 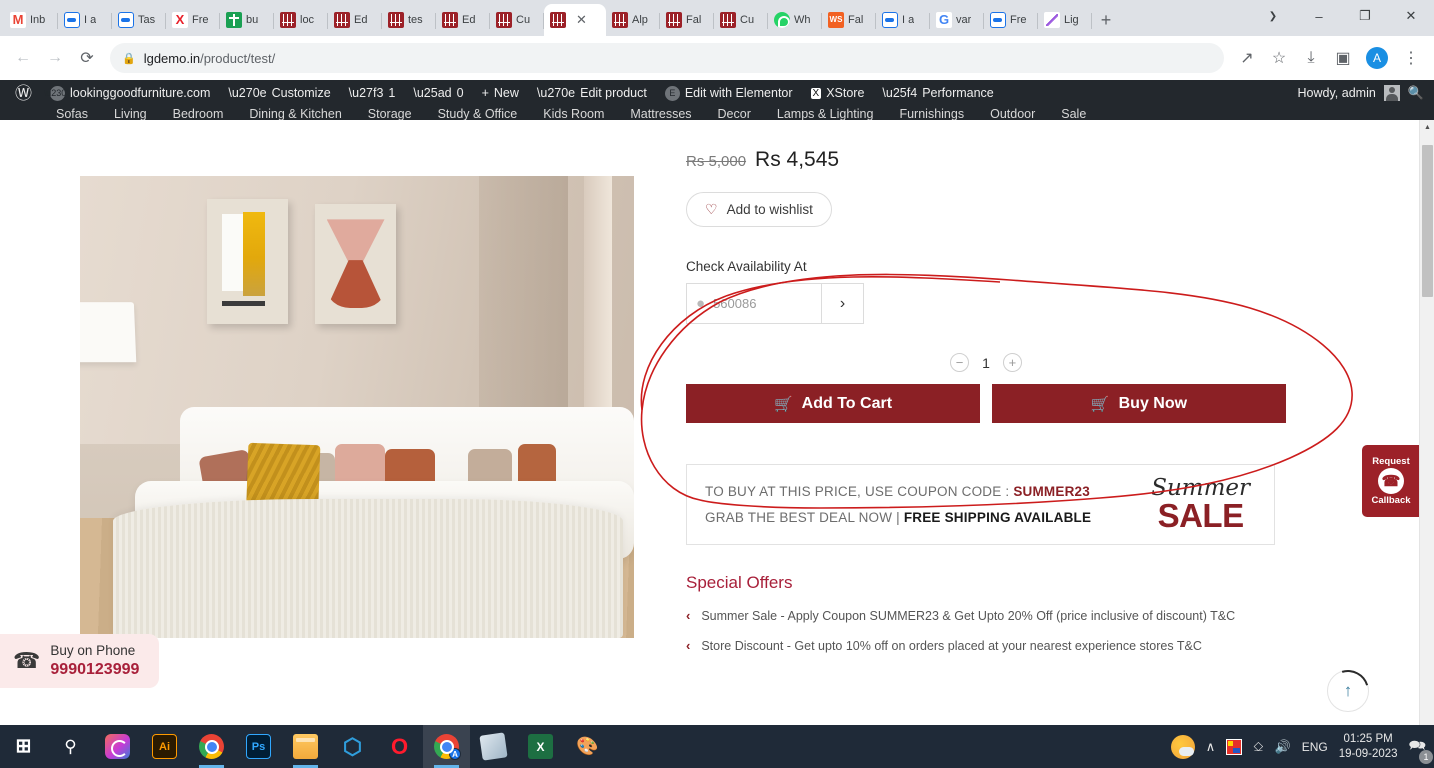 I want to click on search-icon: 🔍, so click(x=1416, y=93).